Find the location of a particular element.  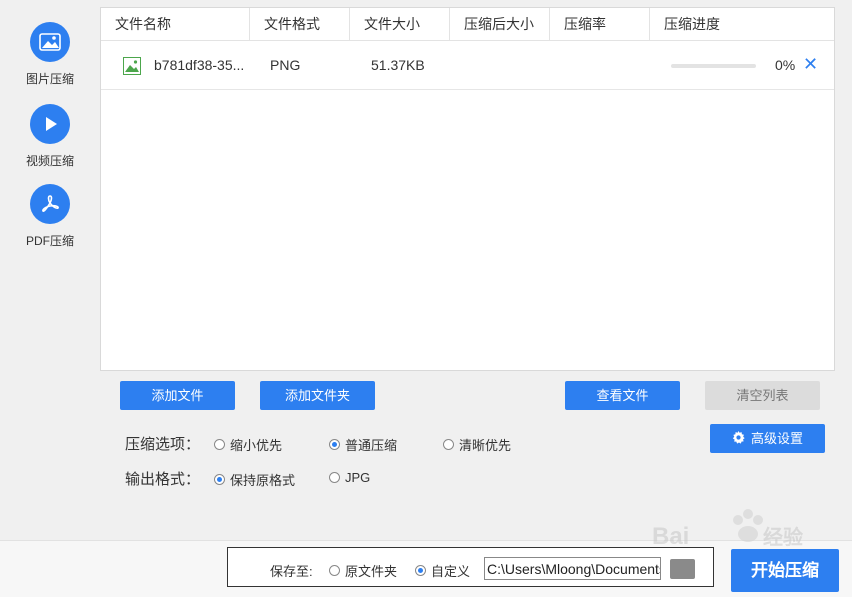

column-header-name: 文件名称 is located at coordinates (175, 24).